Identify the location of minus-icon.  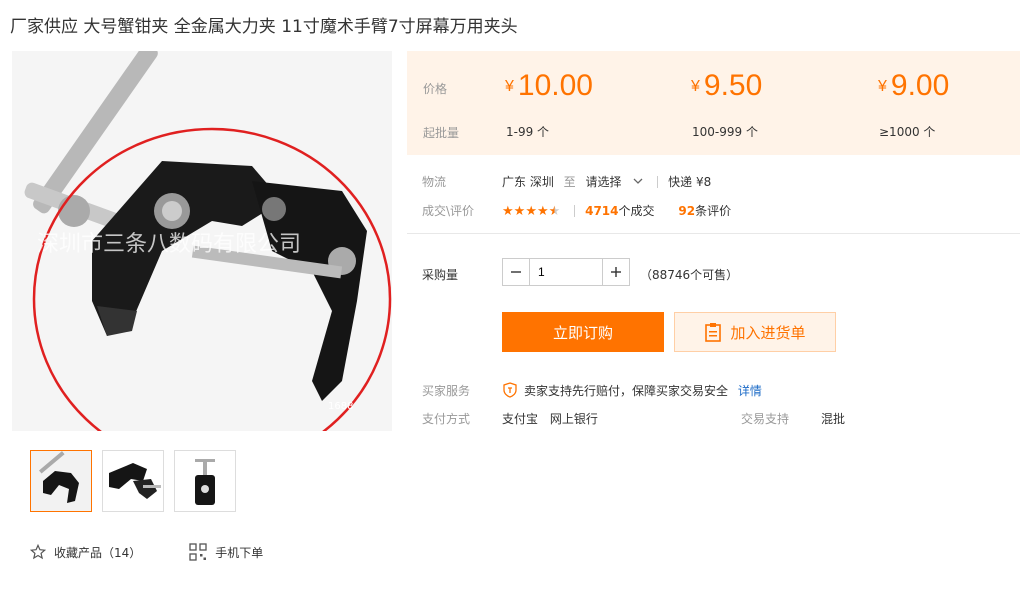
(516, 272).